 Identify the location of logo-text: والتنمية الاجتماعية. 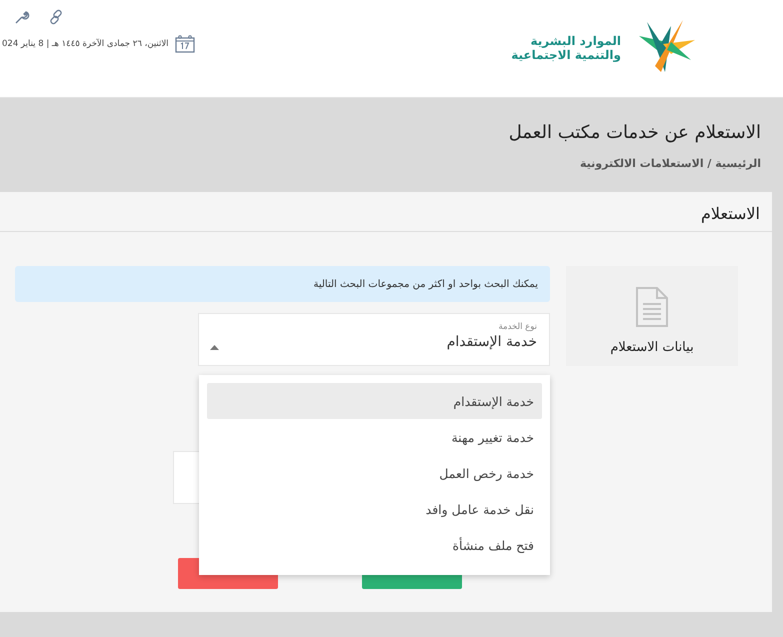
(566, 55).